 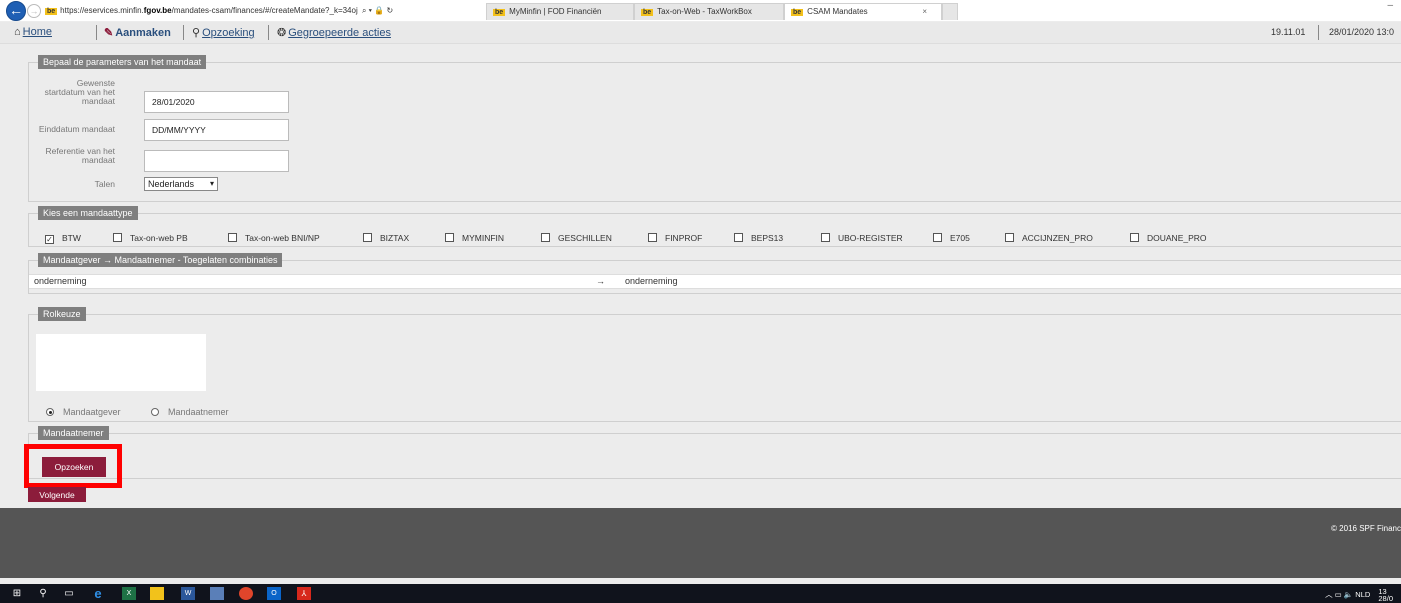 I want to click on end-date-label: Einddatum mandaat, so click(x=76, y=129).